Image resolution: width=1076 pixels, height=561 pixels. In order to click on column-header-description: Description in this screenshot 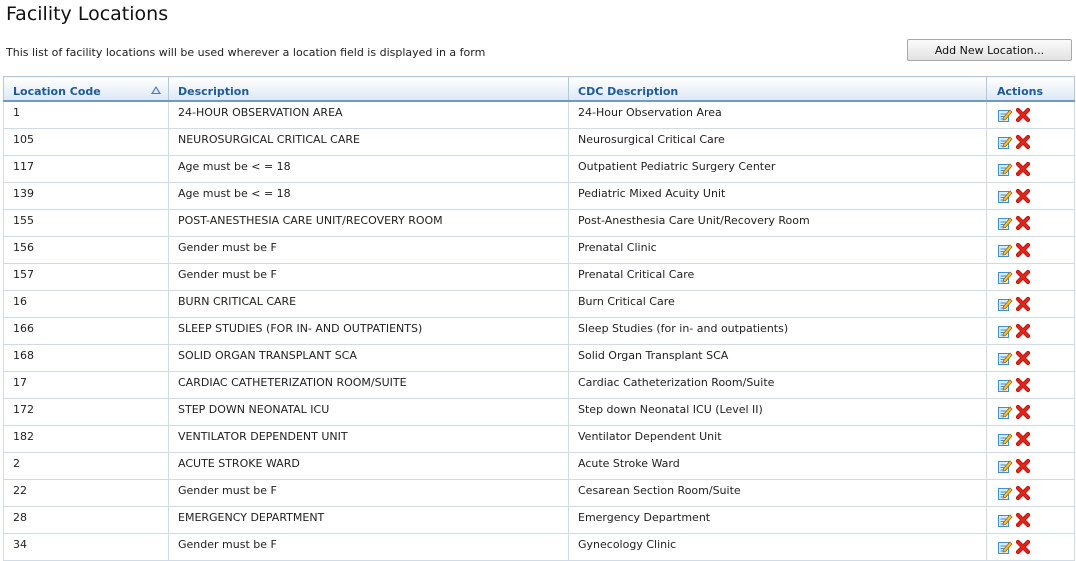, I will do `click(368, 89)`.